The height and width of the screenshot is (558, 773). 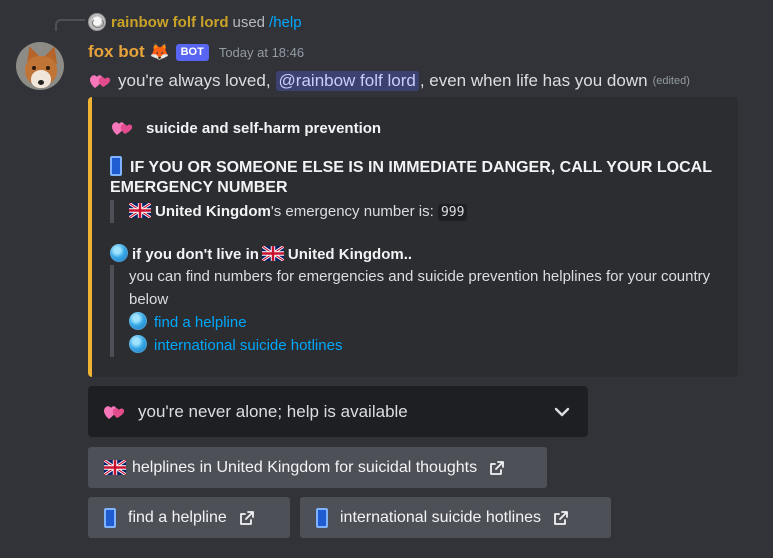 What do you see at coordinates (350, 254) in the screenshot?
I see `not-live-country: United Kingdom..` at bounding box center [350, 254].